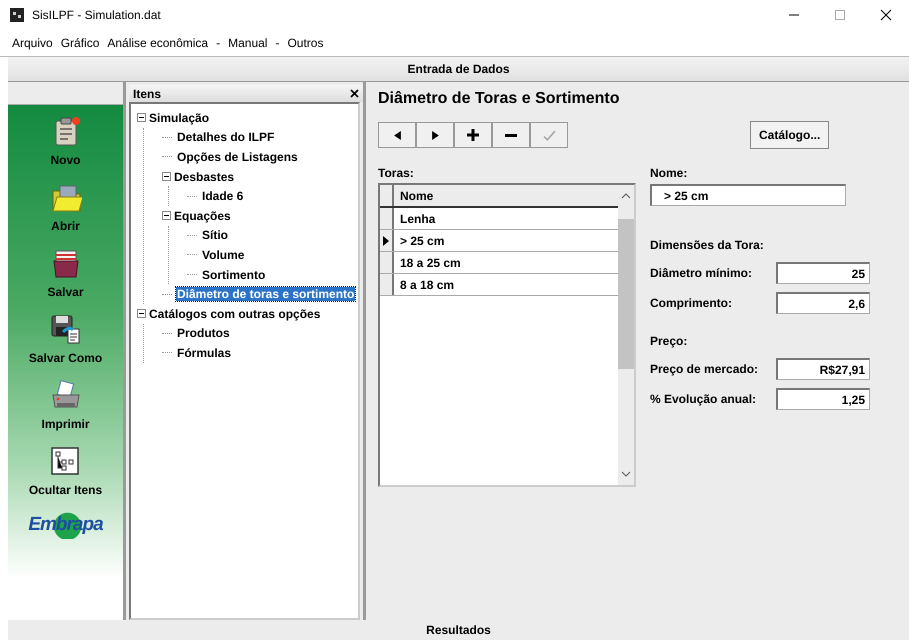  I want to click on left-arrow-icon, so click(397, 135).